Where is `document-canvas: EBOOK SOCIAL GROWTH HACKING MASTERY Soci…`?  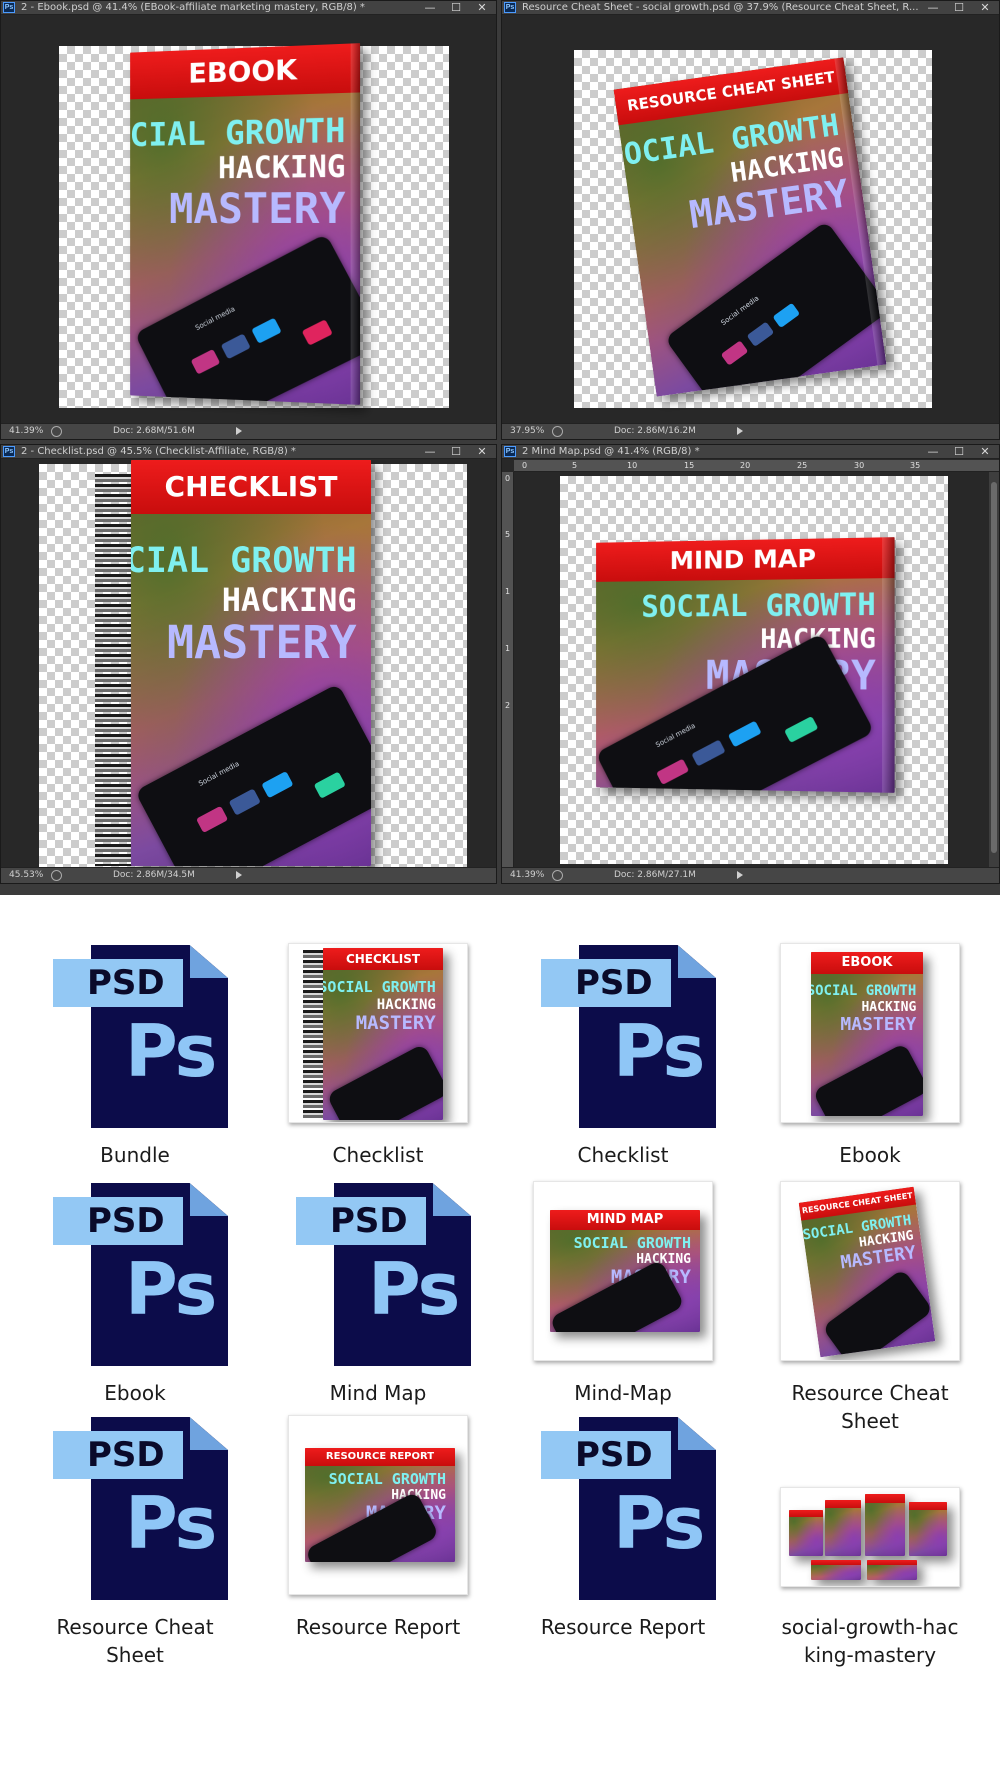 document-canvas: EBOOK SOCIAL GROWTH HACKING MASTERY Soci… is located at coordinates (248, 219).